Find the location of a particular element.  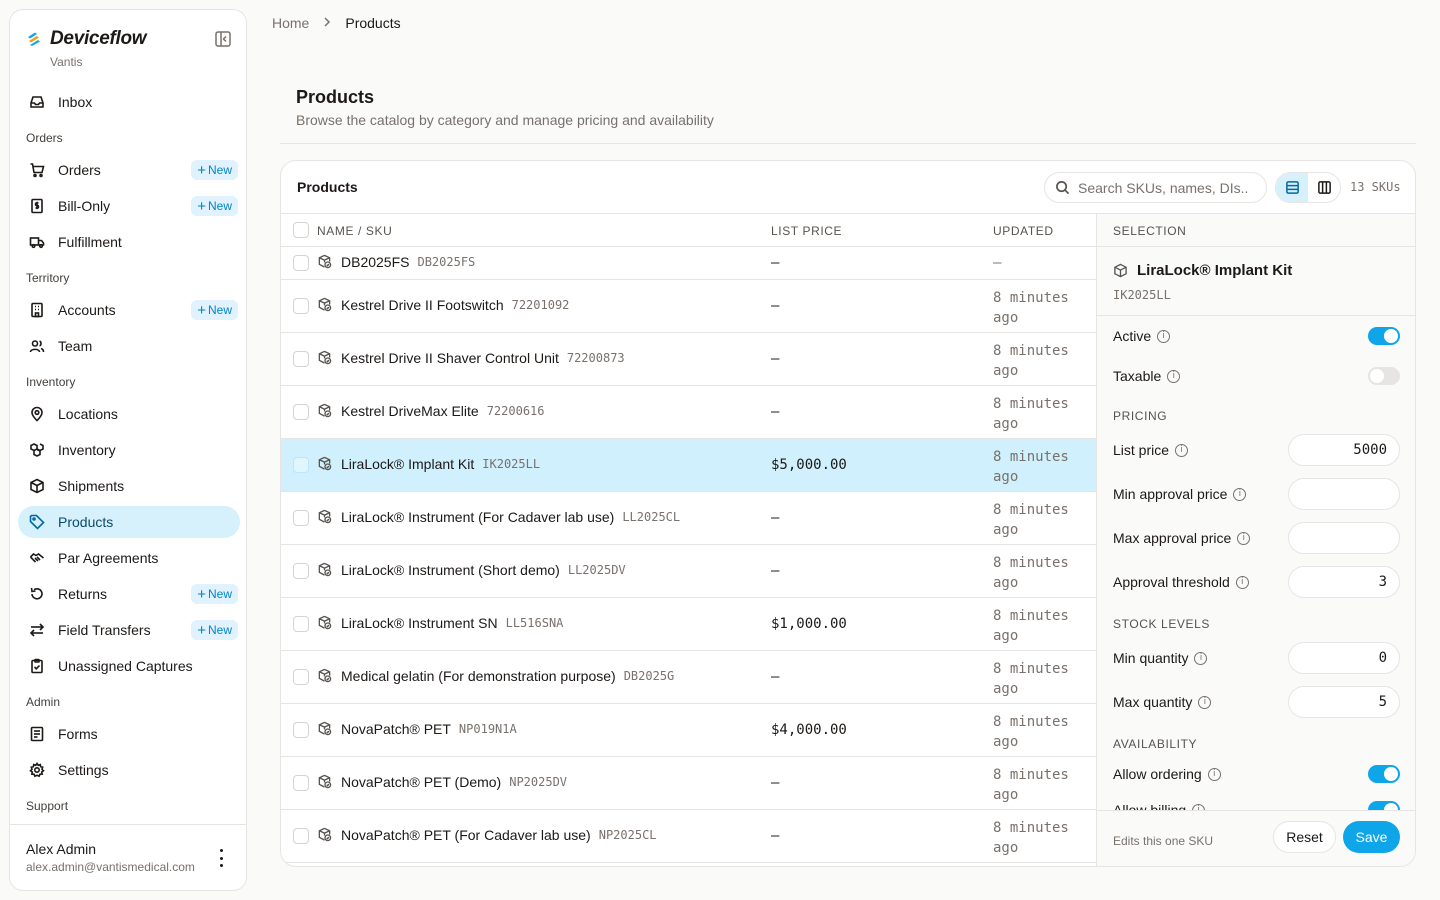

column-price-header: LIST PRICE is located at coordinates (806, 231).